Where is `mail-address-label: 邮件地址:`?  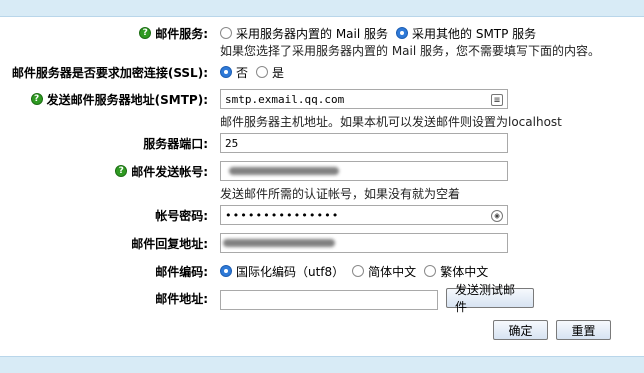 mail-address-label: 邮件地址: is located at coordinates (181, 298).